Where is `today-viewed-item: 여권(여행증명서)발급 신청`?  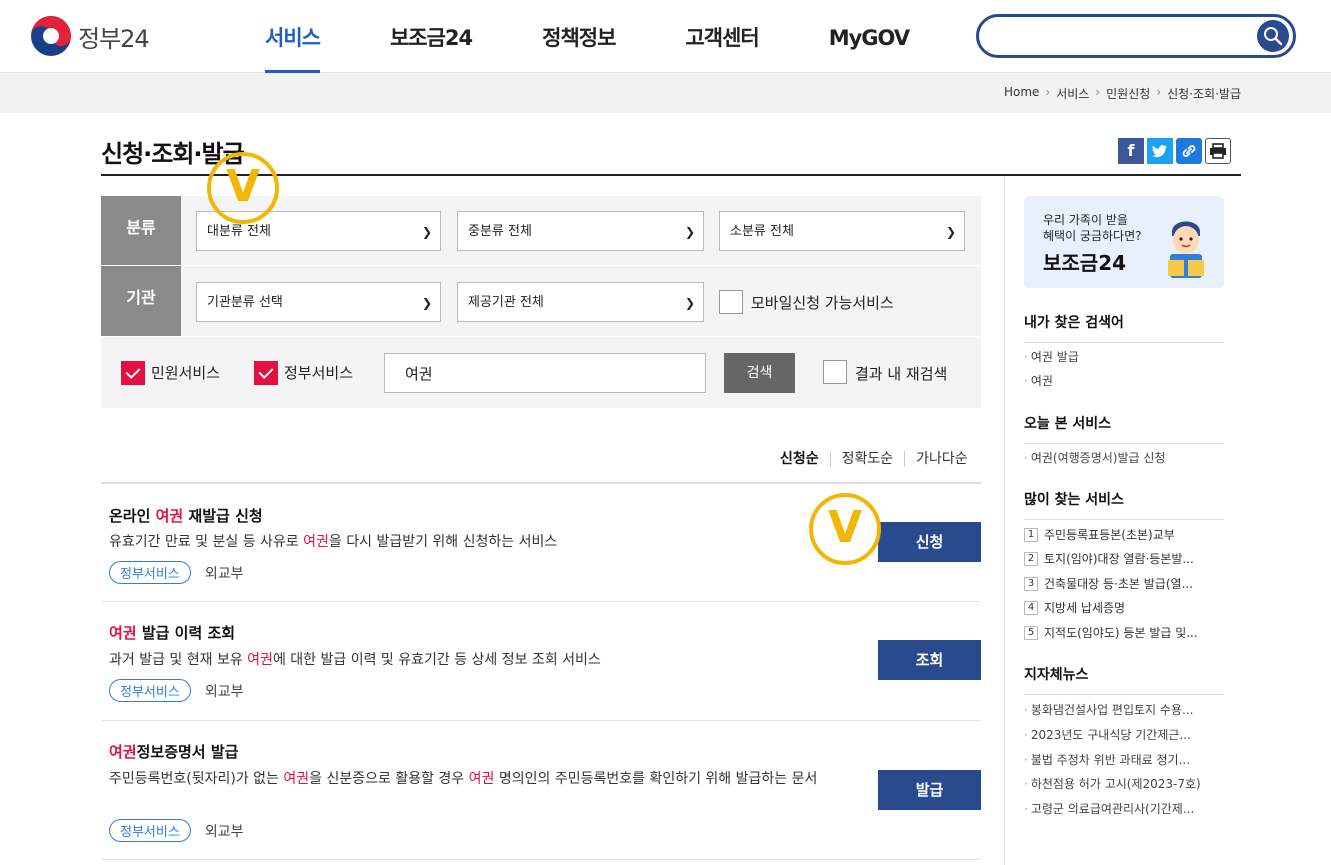 today-viewed-item: 여권(여행증명서)발급 신청 is located at coordinates (1095, 457).